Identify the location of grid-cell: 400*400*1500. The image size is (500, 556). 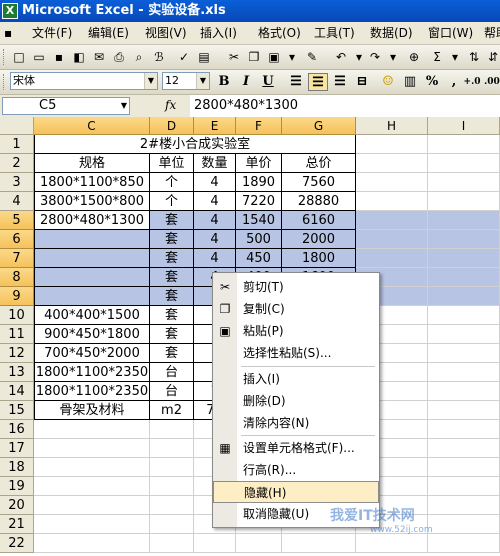
(92, 315).